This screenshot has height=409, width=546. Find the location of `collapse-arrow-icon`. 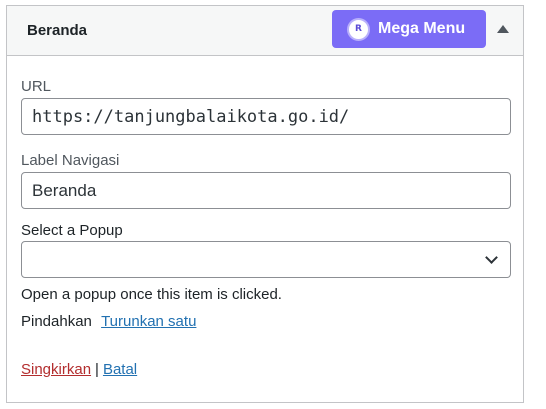

collapse-arrow-icon is located at coordinates (503, 29).